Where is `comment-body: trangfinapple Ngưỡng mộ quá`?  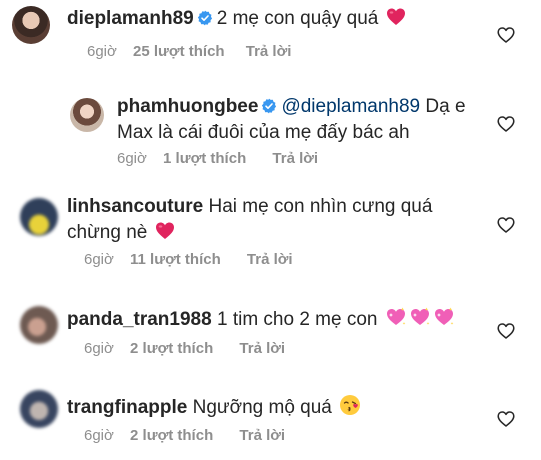
comment-body: trangfinapple Ngưỡng mộ quá is located at coordinates (214, 407).